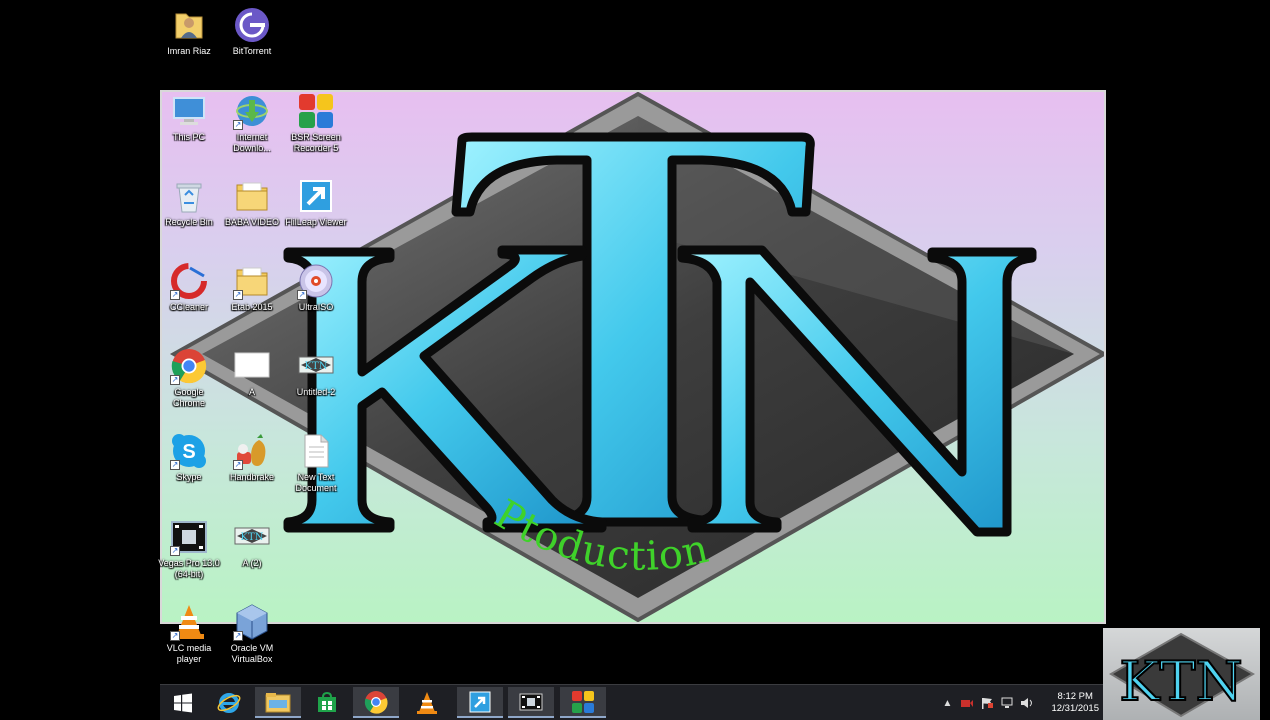 Image resolution: width=1270 pixels, height=720 pixels. Describe the element at coordinates (189, 653) in the screenshot. I see `desktop-icon-label: VLC media player` at that location.